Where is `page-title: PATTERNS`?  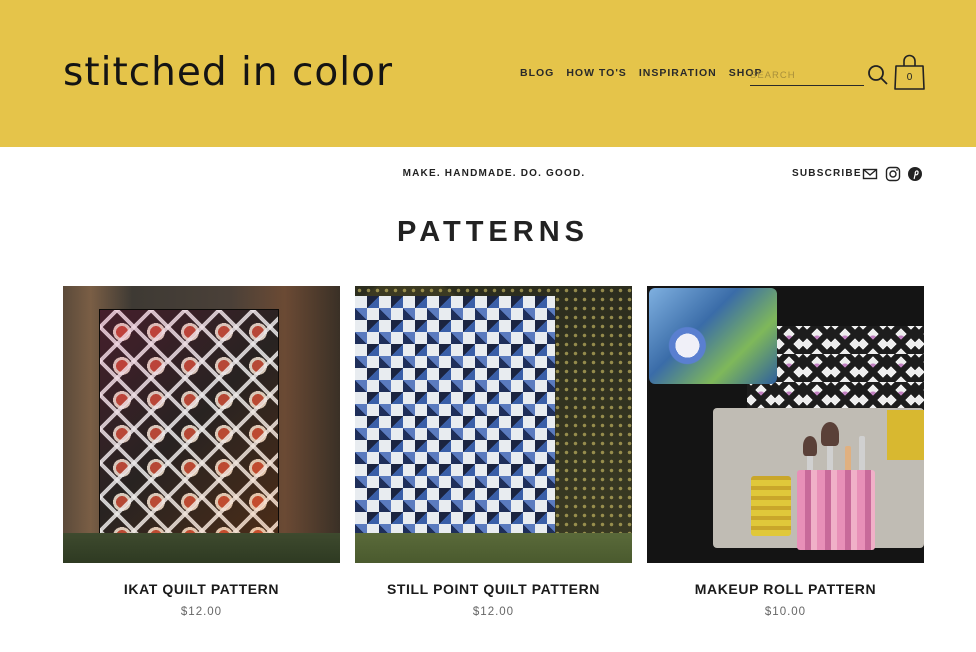 page-title: PATTERNS is located at coordinates (493, 232).